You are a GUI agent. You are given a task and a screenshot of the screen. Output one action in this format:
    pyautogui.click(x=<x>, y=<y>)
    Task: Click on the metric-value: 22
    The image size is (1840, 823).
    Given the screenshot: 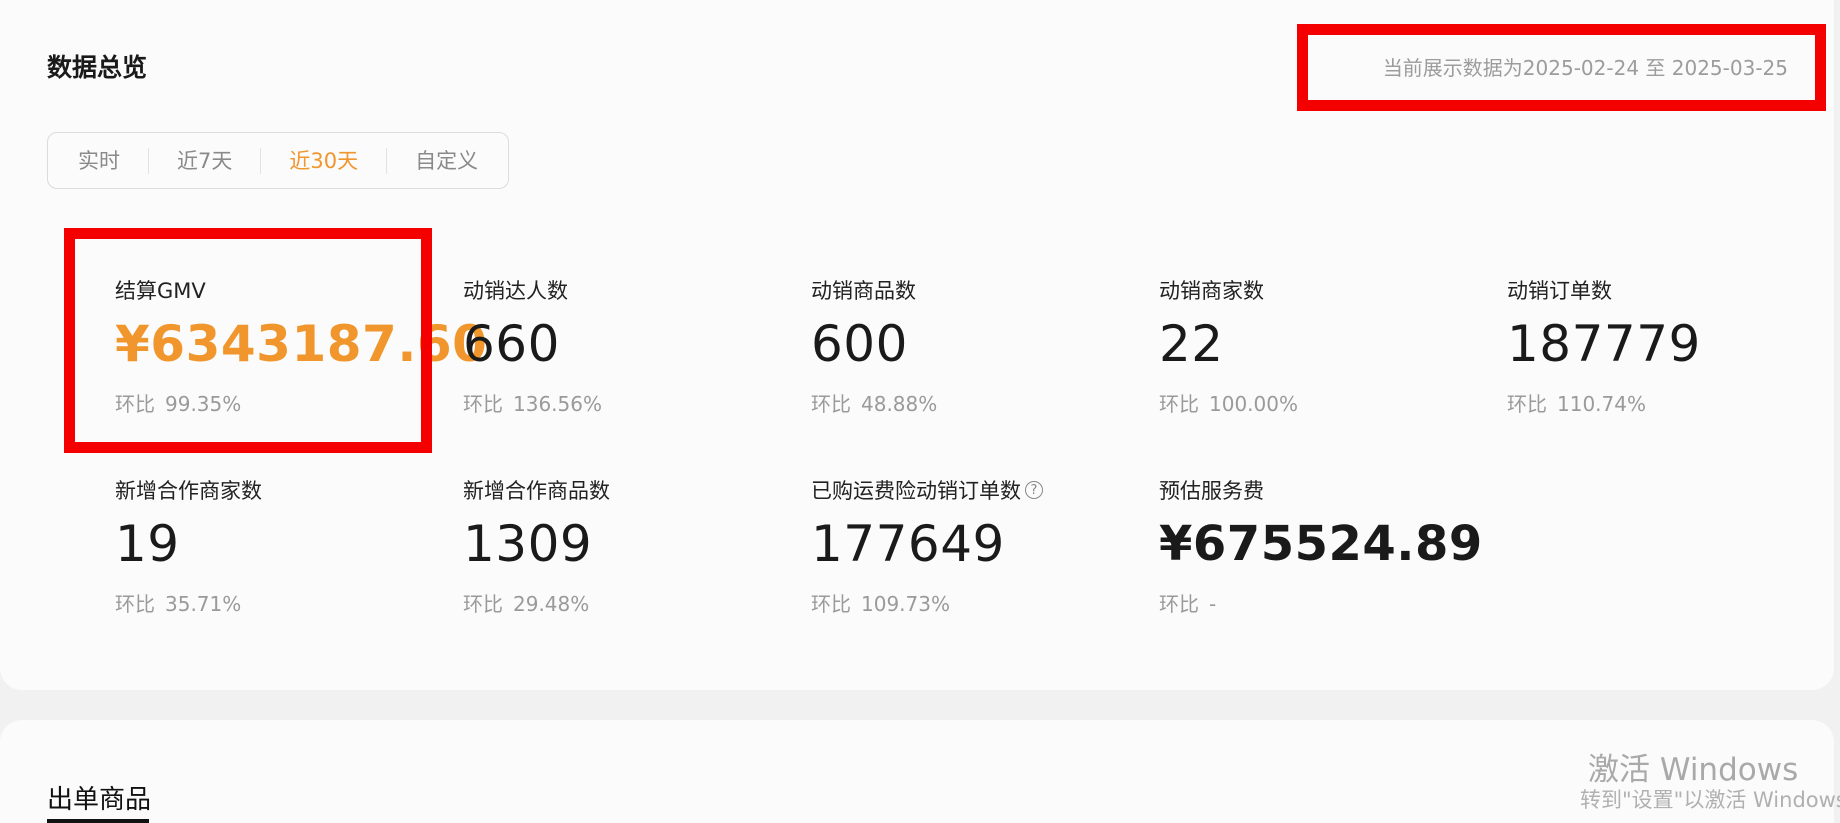 What is the action you would take?
    pyautogui.click(x=1191, y=344)
    